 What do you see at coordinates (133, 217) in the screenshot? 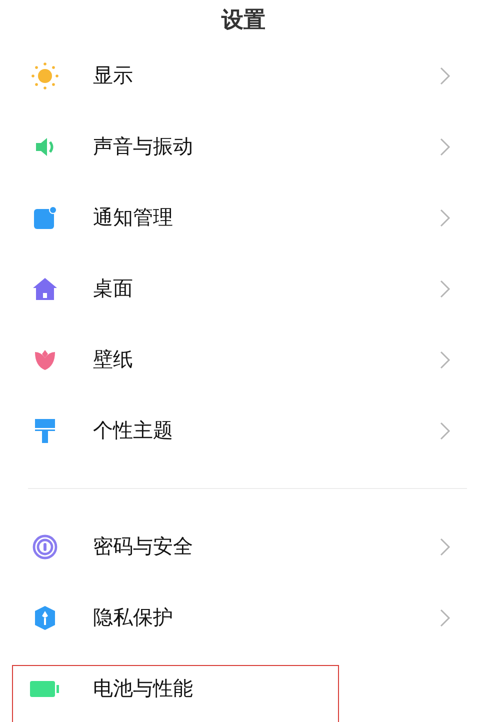
I see `item-label: 通知管理` at bounding box center [133, 217].